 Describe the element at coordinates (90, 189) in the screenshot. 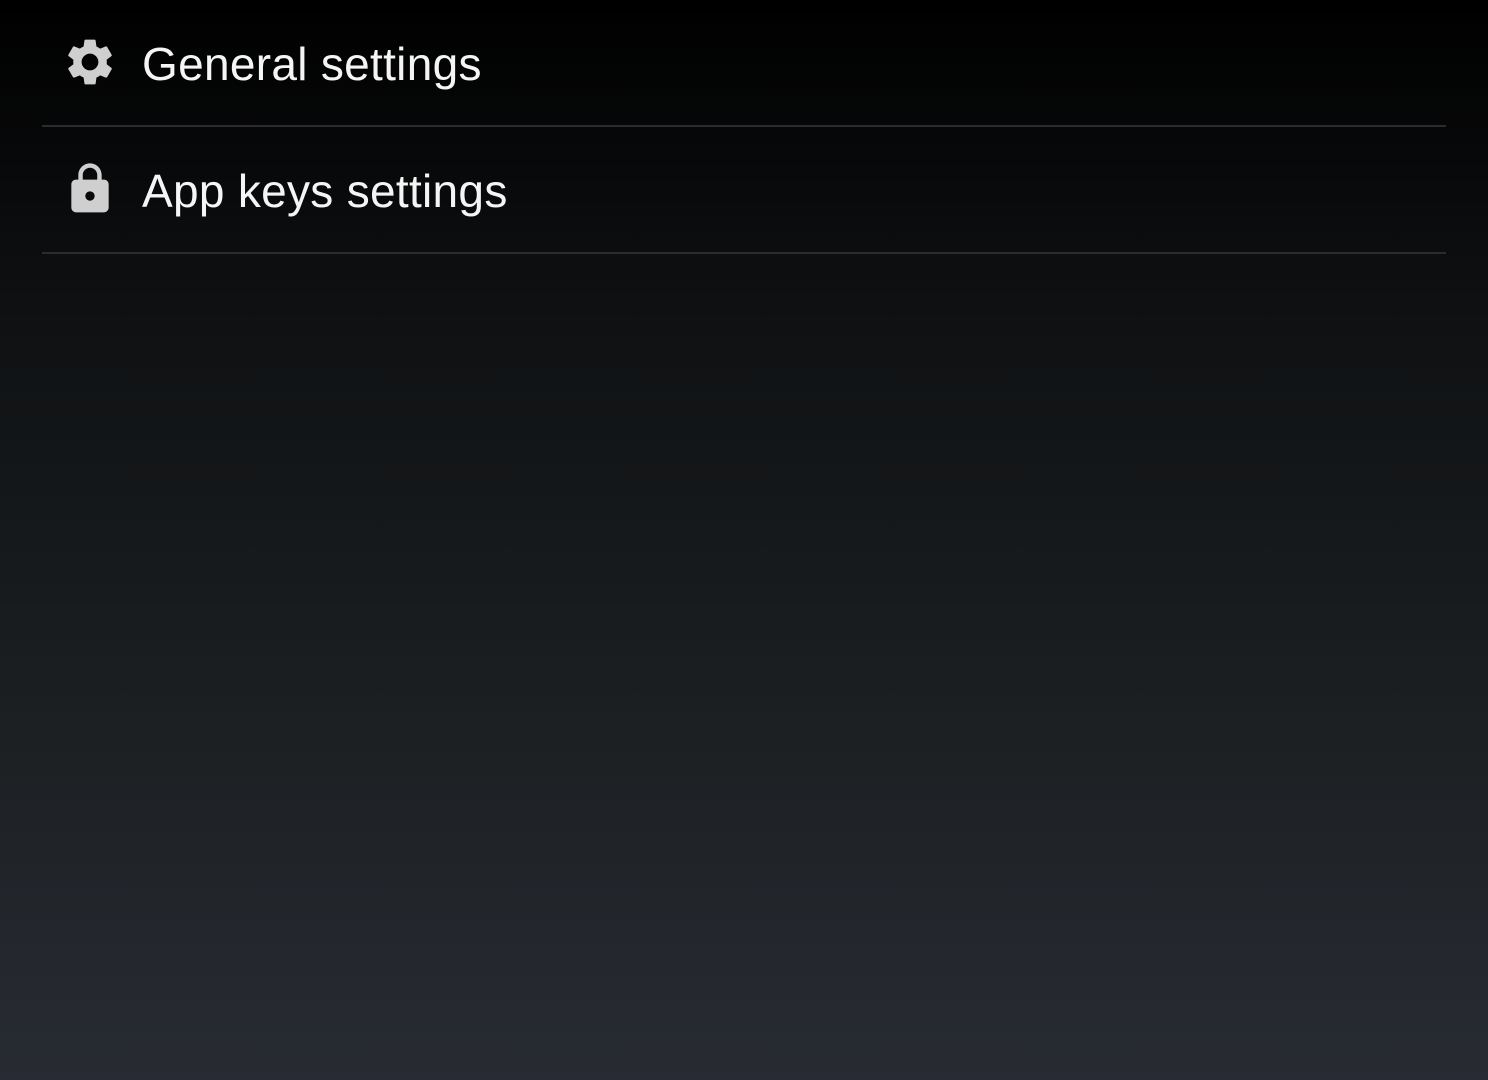

I see `lock-icon` at that location.